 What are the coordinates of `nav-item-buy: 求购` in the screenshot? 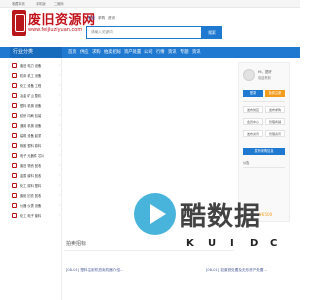 It's located at (96, 52).